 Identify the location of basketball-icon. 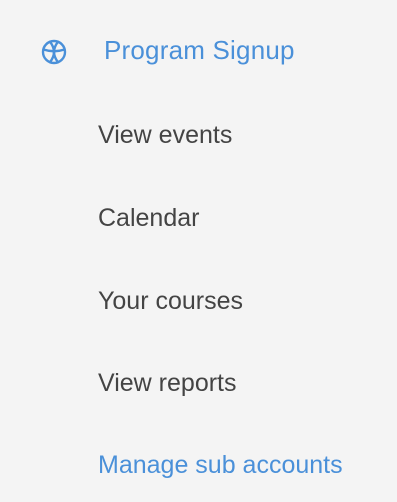
(54, 52).